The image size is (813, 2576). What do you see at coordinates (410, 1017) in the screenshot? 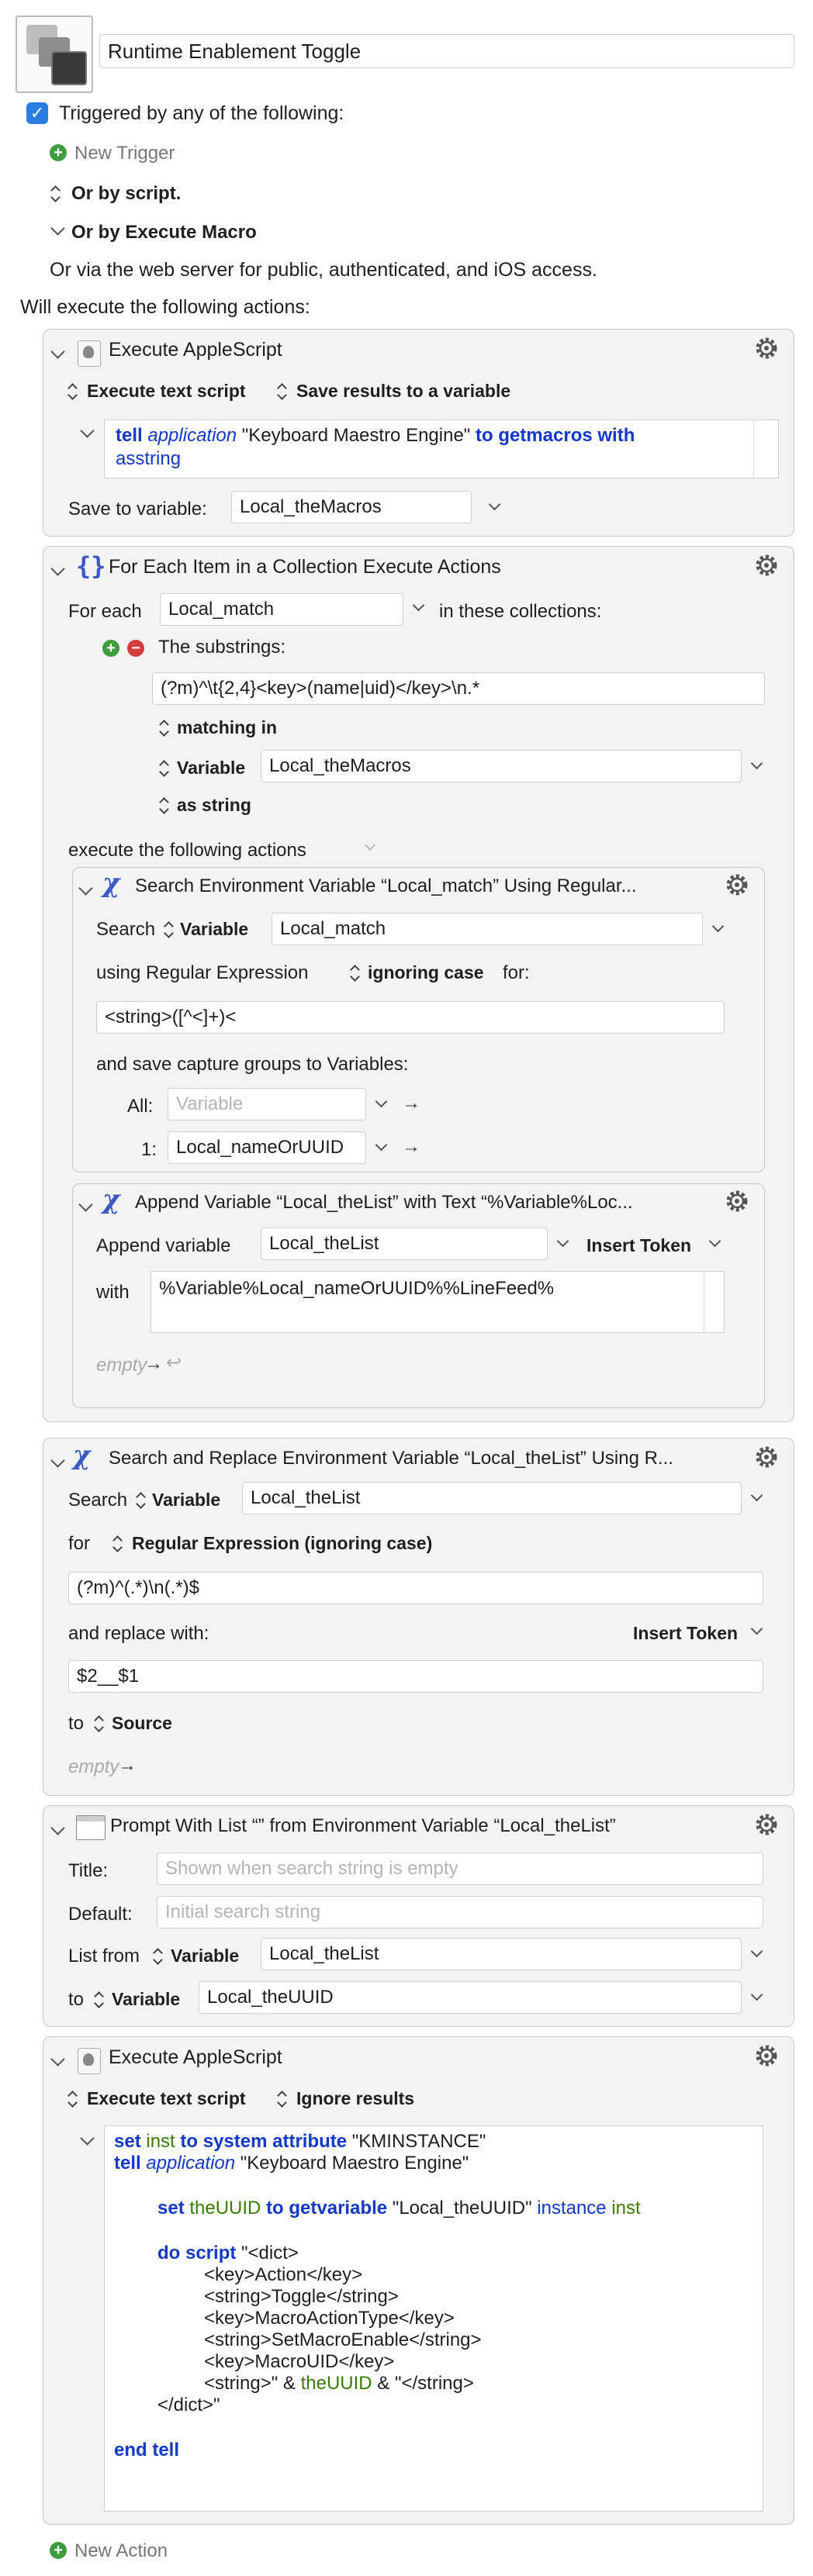
I see `search-regex-field: <string>([^<]+)<` at bounding box center [410, 1017].